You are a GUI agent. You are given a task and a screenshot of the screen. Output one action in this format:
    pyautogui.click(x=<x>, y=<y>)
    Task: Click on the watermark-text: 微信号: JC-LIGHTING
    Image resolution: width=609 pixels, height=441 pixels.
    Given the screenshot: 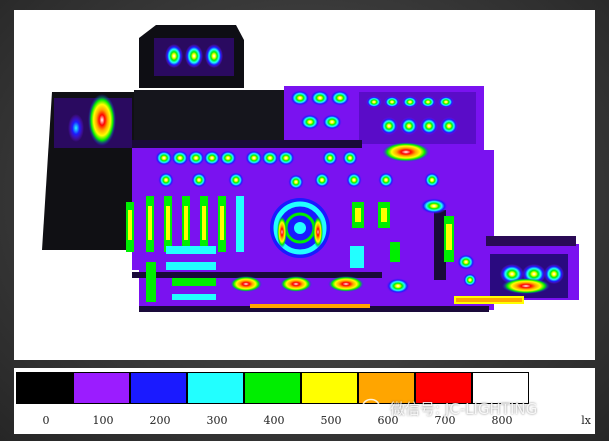 What is the action you would take?
    pyautogui.click(x=464, y=408)
    